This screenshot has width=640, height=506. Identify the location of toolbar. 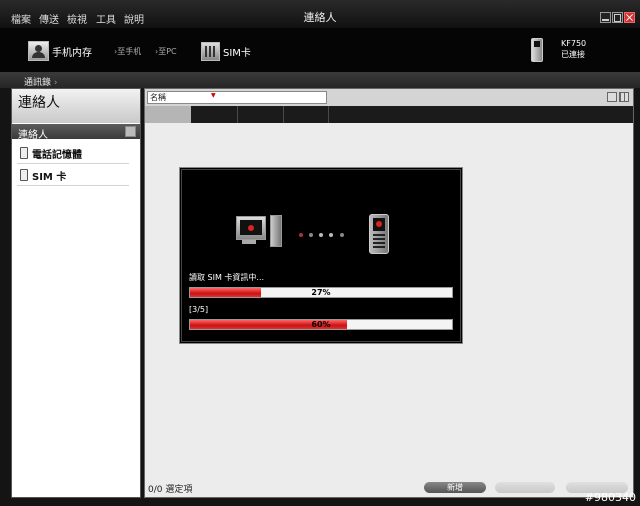
(320, 50).